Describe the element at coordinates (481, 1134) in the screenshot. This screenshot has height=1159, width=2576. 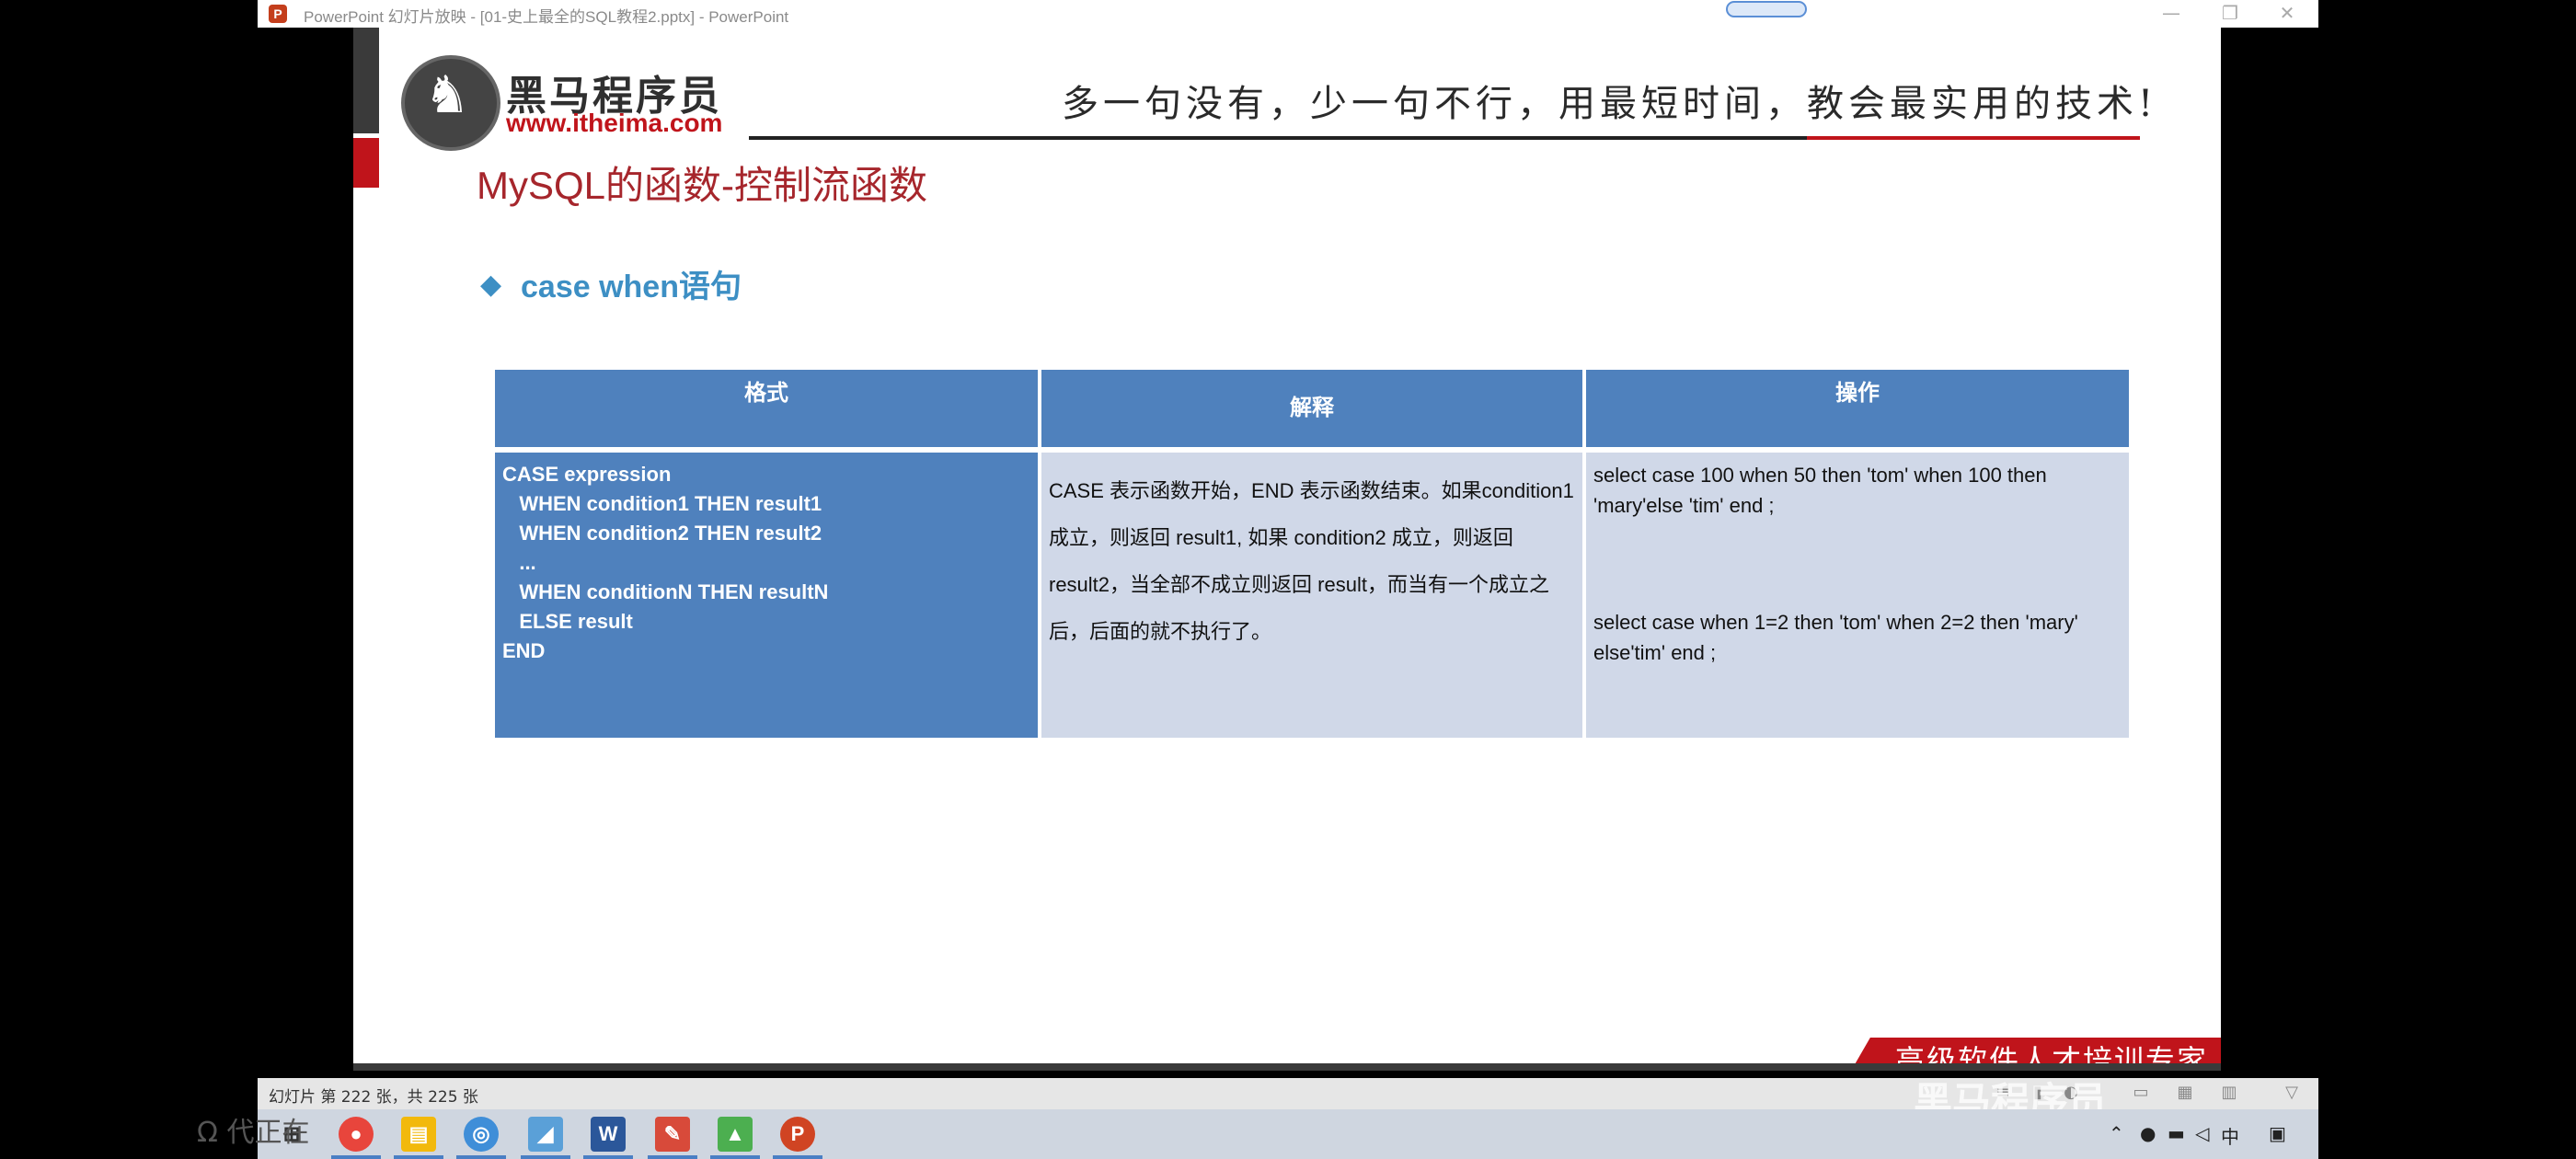
I see `browser-icon: ◎` at that location.